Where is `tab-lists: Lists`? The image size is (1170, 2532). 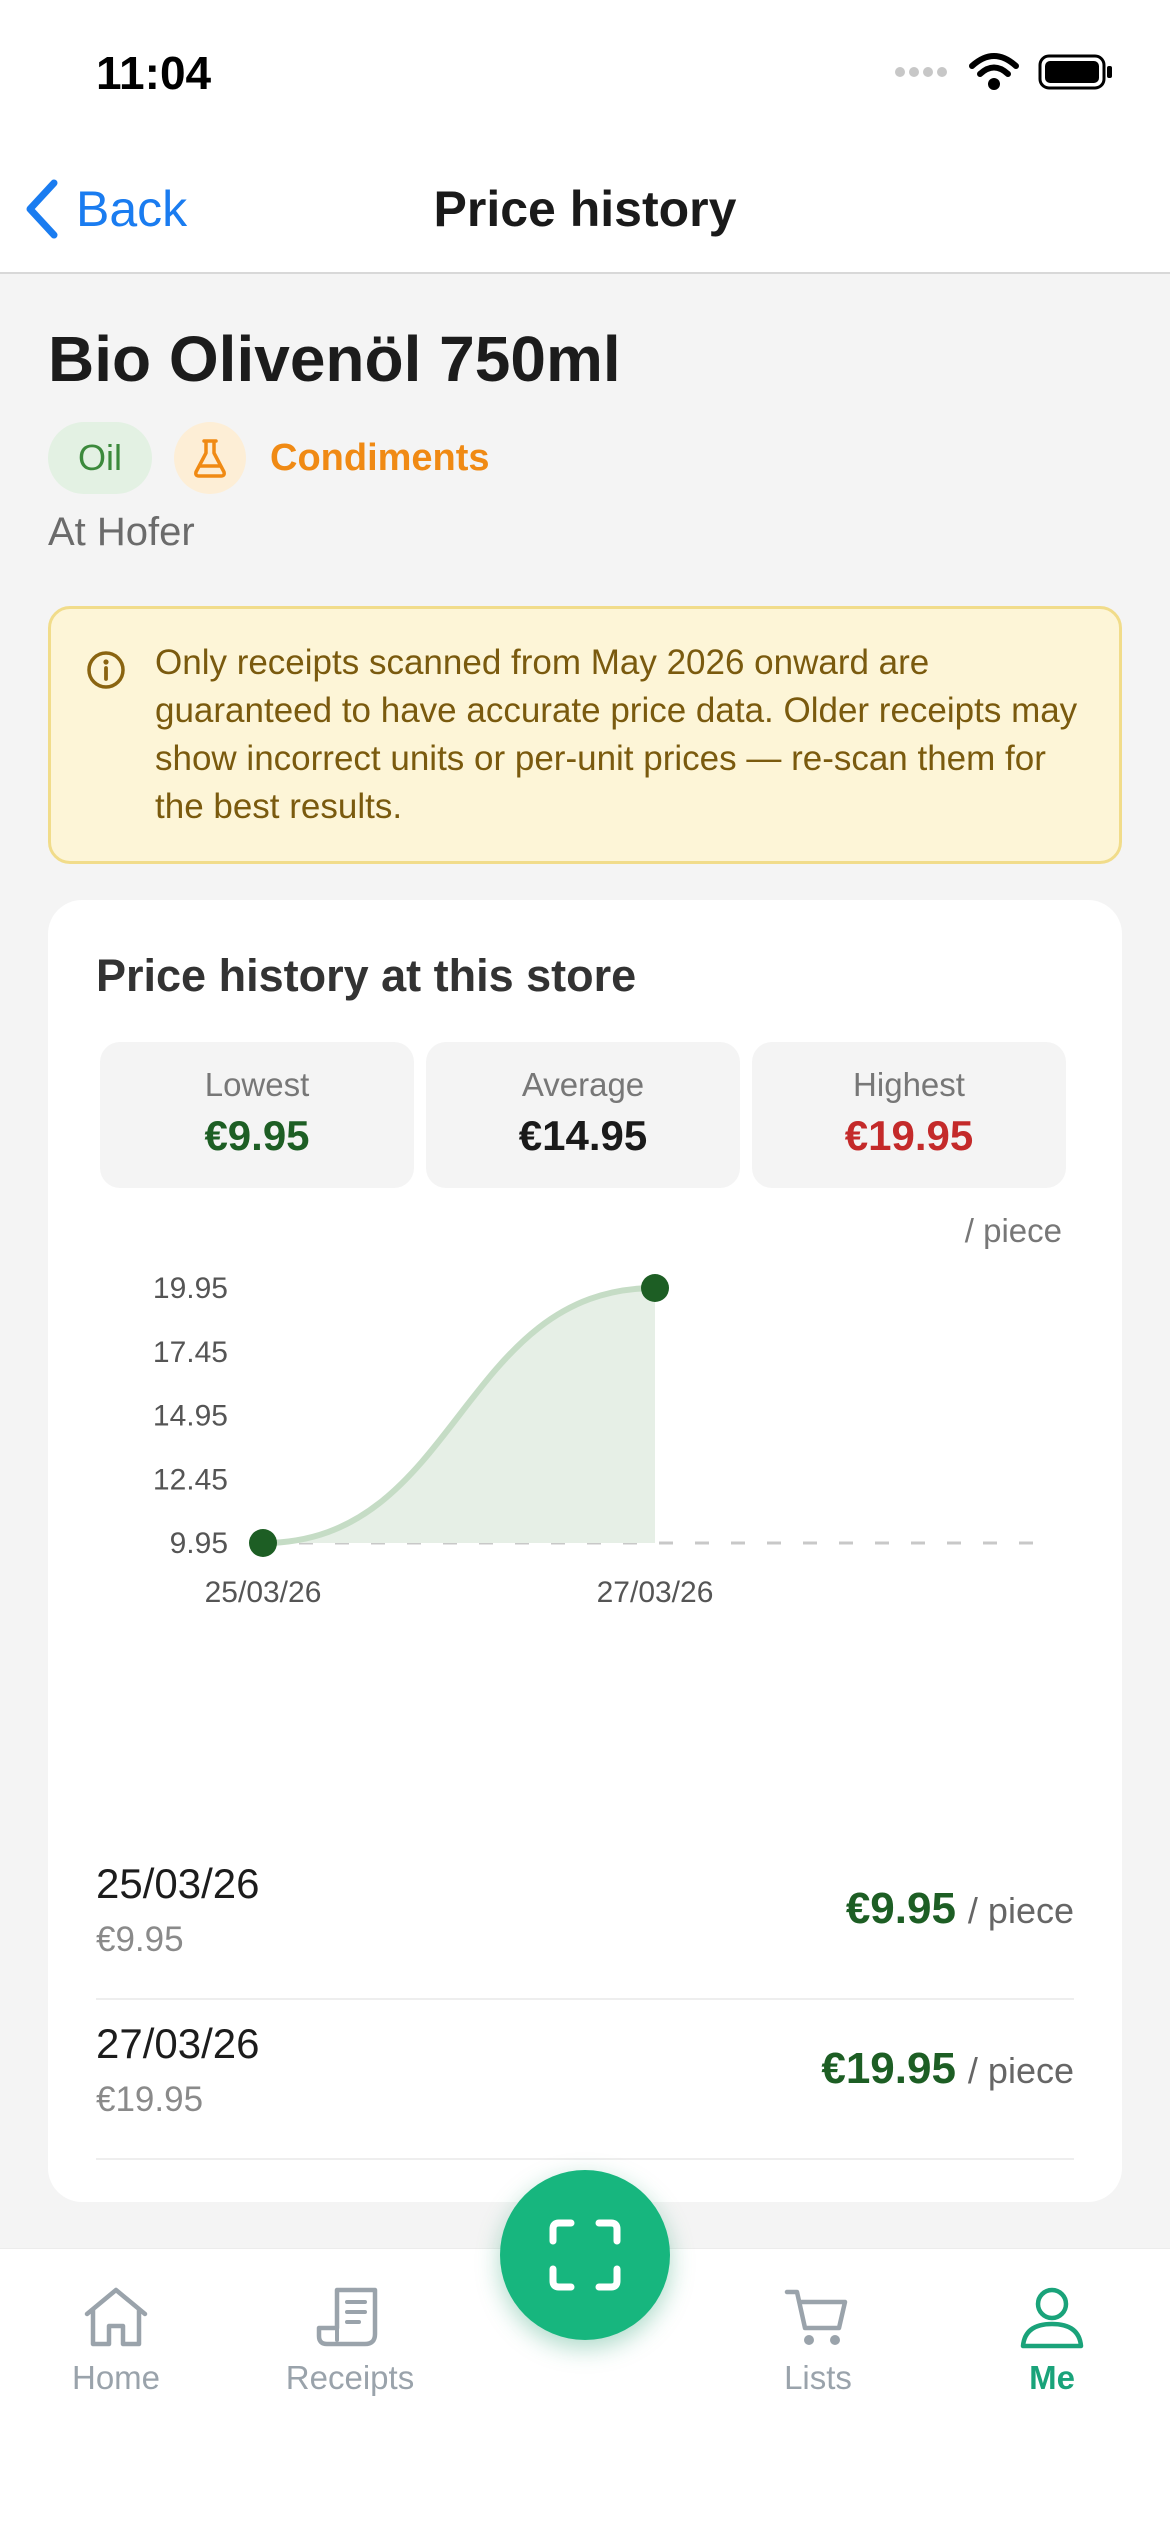
tab-lists: Lists is located at coordinates (818, 2339).